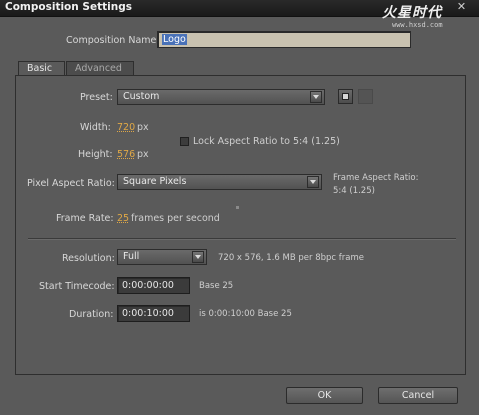 This screenshot has height=415, width=479. I want to click on start-timecode-info: Base 25, so click(216, 286).